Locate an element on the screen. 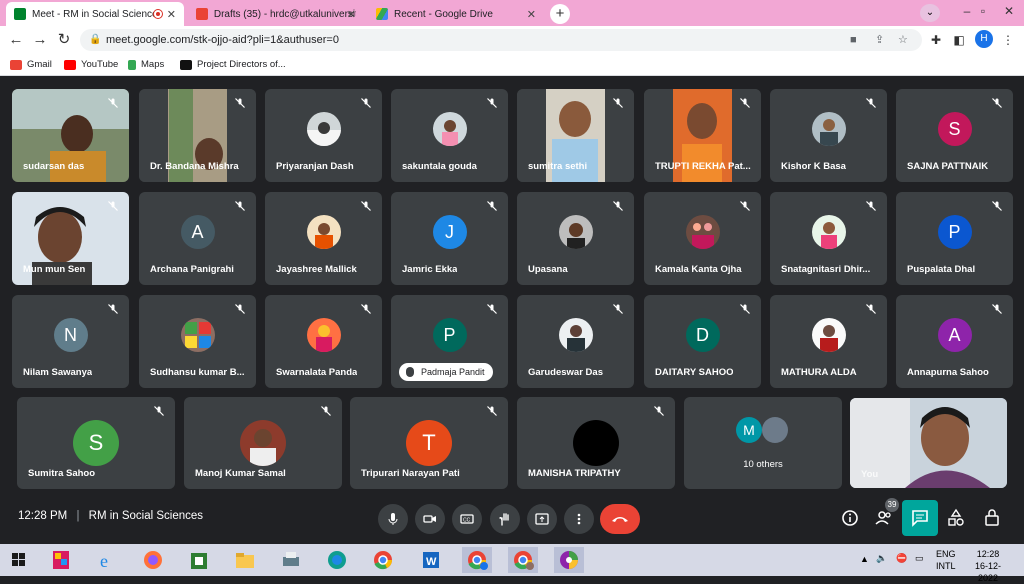 The width and height of the screenshot is (1024, 584). people-count-badge: 39 is located at coordinates (892, 505).